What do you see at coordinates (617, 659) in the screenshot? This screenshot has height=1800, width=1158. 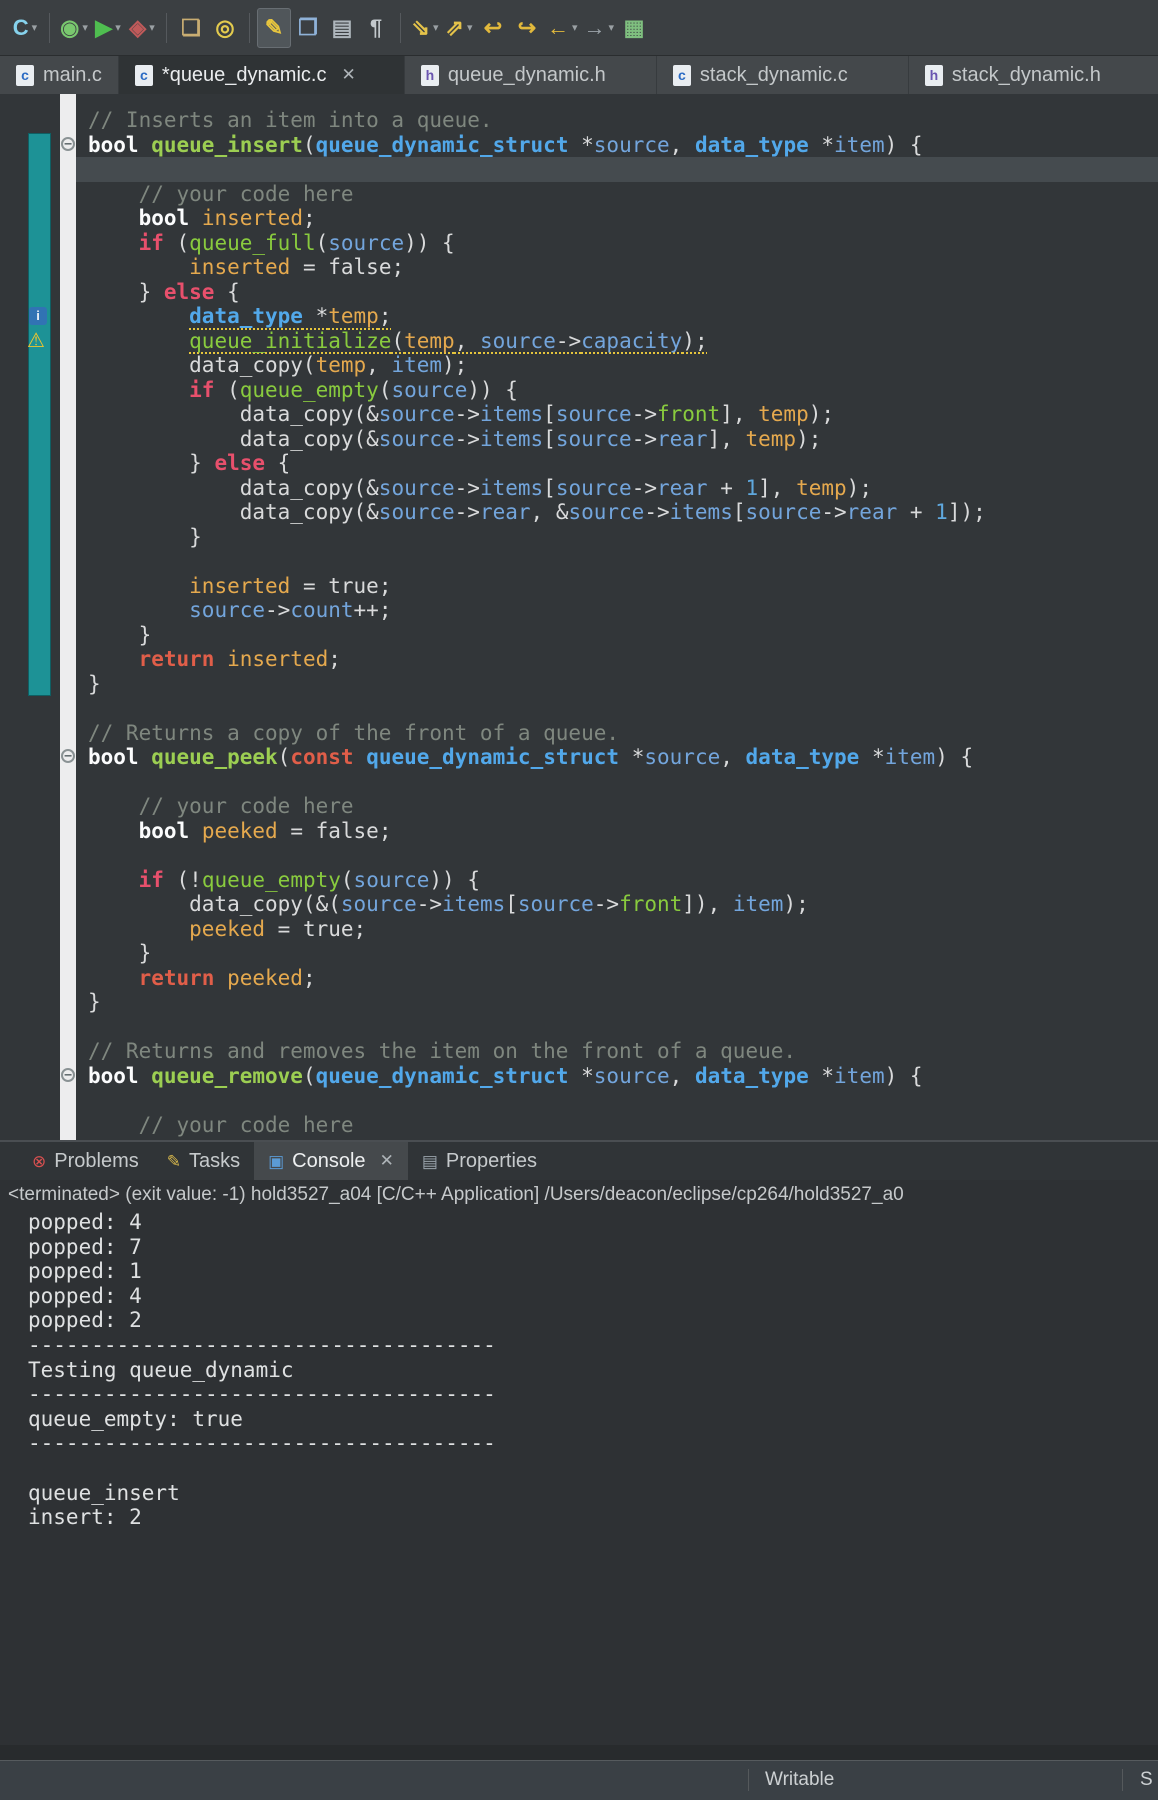 I see `code-line: return inserted;` at bounding box center [617, 659].